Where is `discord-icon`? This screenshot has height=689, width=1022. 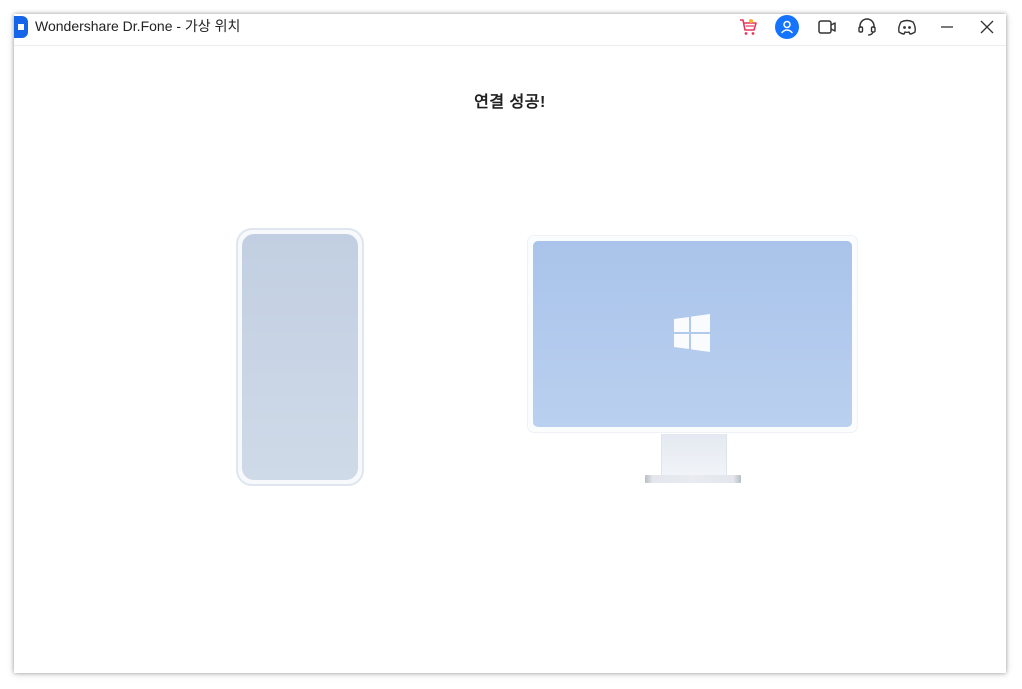 discord-icon is located at coordinates (907, 27).